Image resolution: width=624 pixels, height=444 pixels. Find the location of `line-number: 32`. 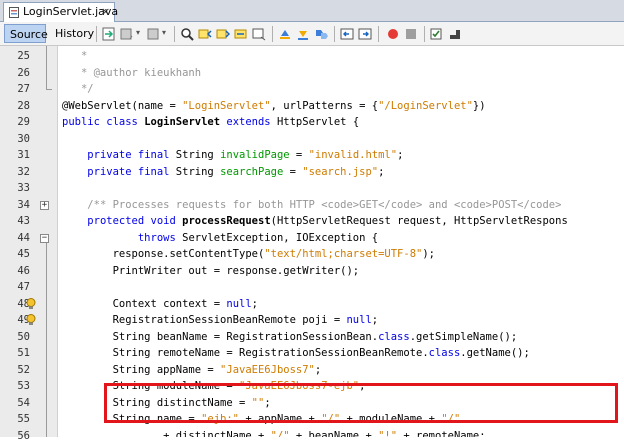

line-number: 32 is located at coordinates (15, 172).